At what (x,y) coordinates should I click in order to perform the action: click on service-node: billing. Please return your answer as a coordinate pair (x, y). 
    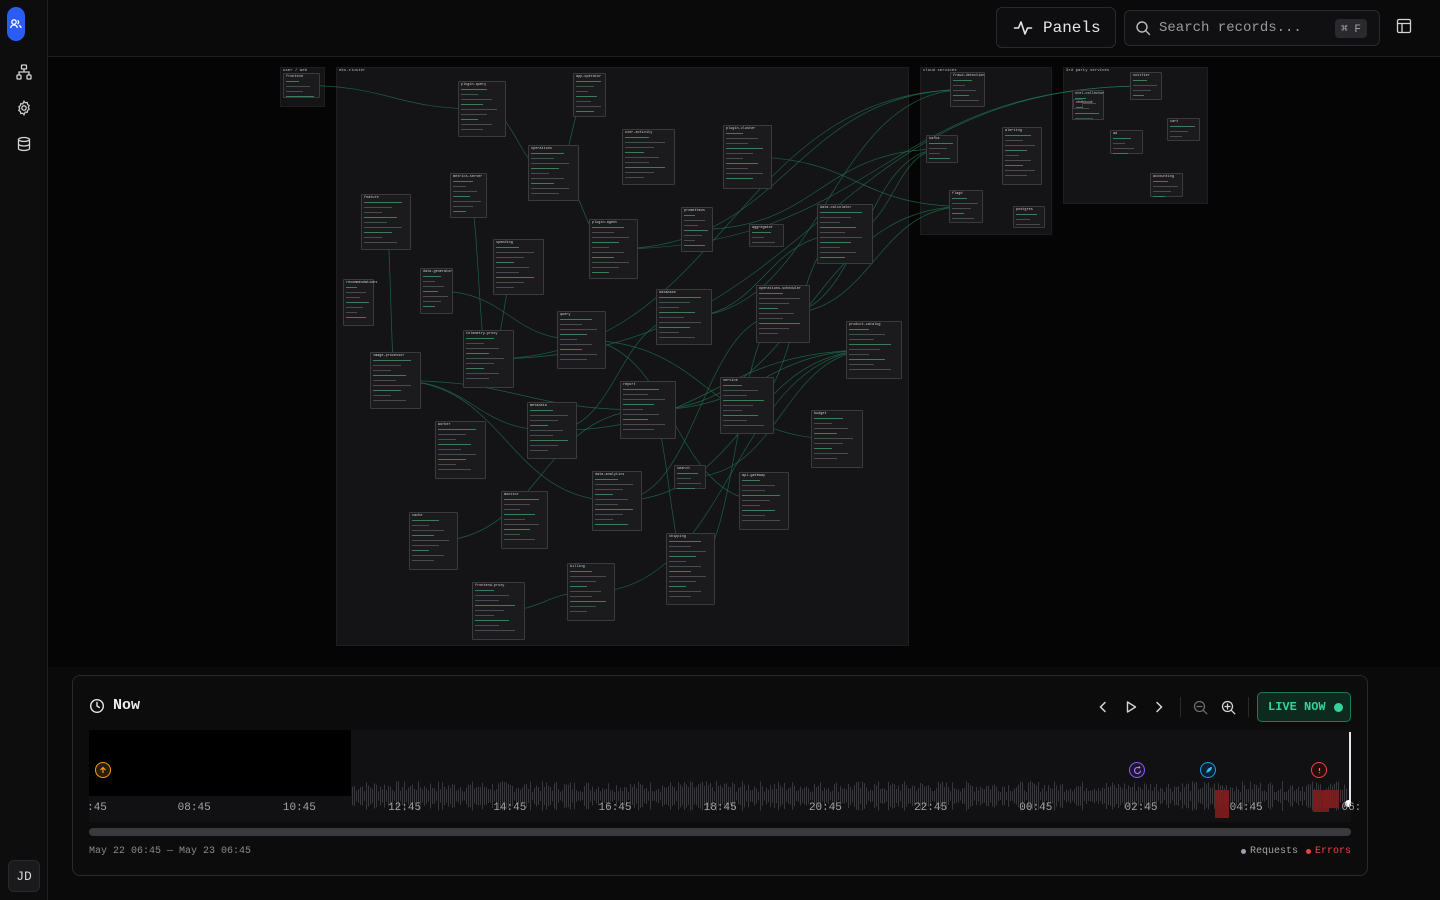
    Looking at the image, I should click on (591, 592).